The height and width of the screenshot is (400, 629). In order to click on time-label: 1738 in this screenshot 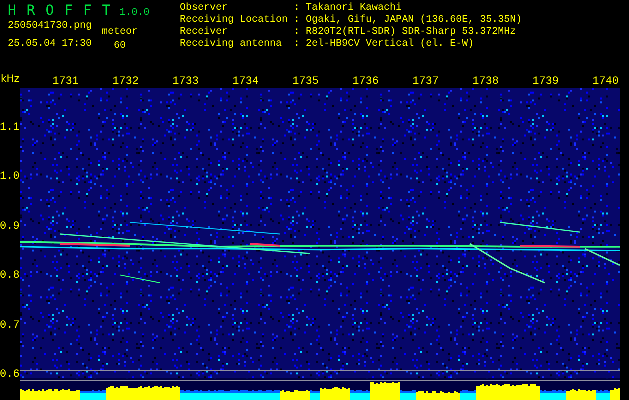, I will do `click(486, 82)`.